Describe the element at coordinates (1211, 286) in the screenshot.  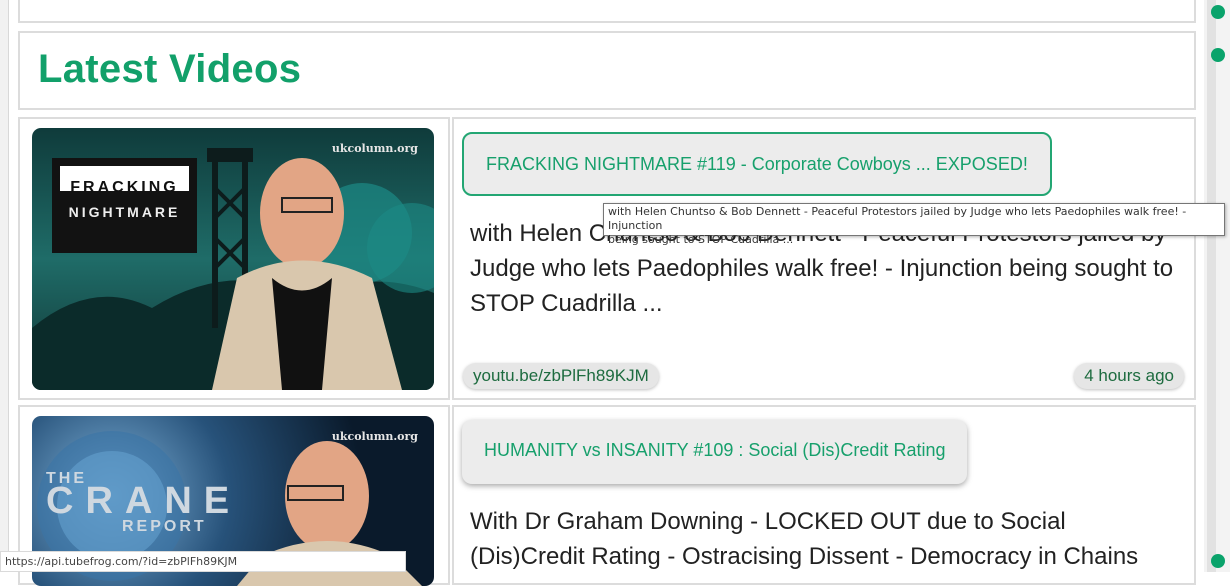
I see `scrollbar-track` at that location.